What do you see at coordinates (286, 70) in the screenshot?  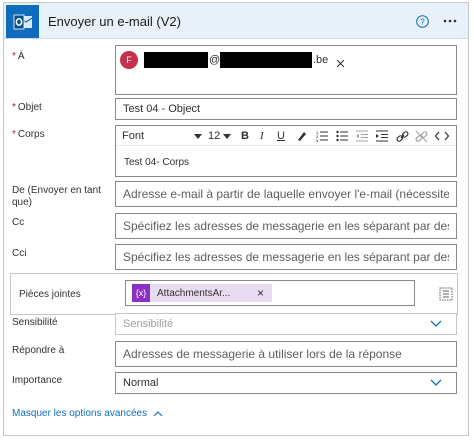 I see `to-field: F @ .be` at bounding box center [286, 70].